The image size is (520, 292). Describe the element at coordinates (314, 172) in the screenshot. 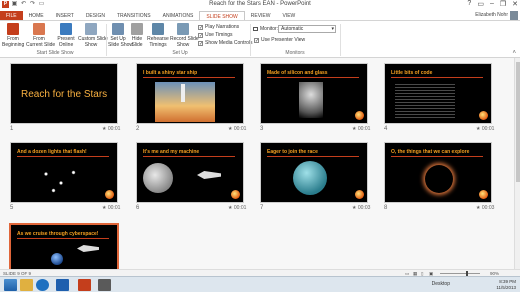

I see `slide-thumbnail: Eager to join the race` at that location.